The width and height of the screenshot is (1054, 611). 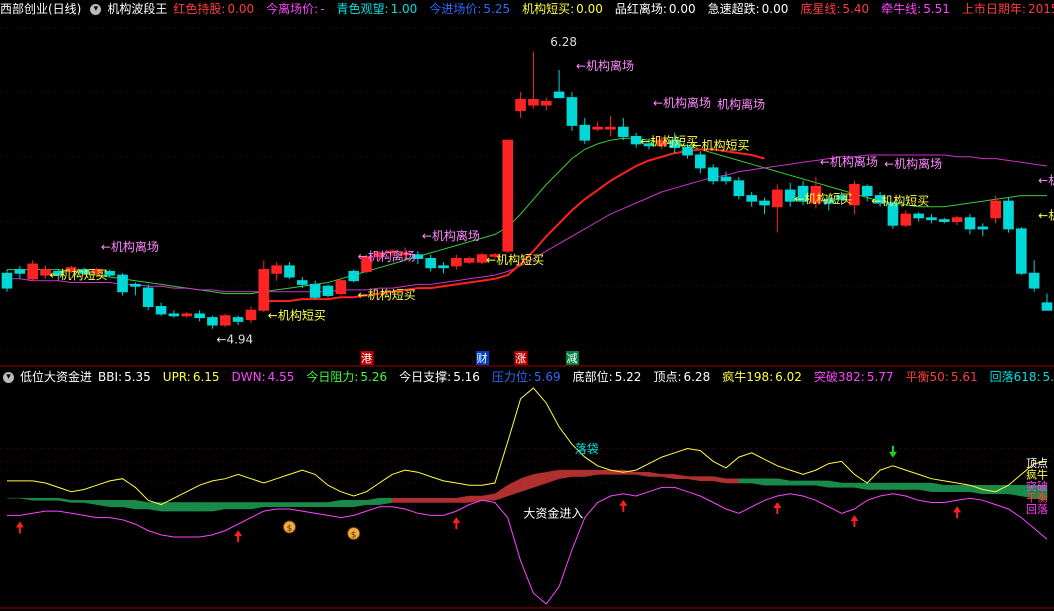 What do you see at coordinates (1037, 509) in the screenshot?
I see `right-level-label: 回落` at bounding box center [1037, 509].